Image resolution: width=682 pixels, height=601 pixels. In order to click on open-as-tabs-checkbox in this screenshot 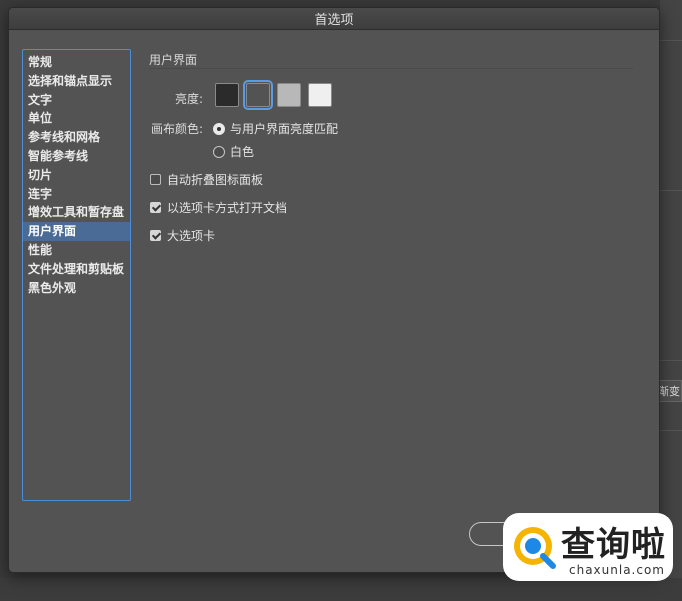, I will do `click(155, 207)`.